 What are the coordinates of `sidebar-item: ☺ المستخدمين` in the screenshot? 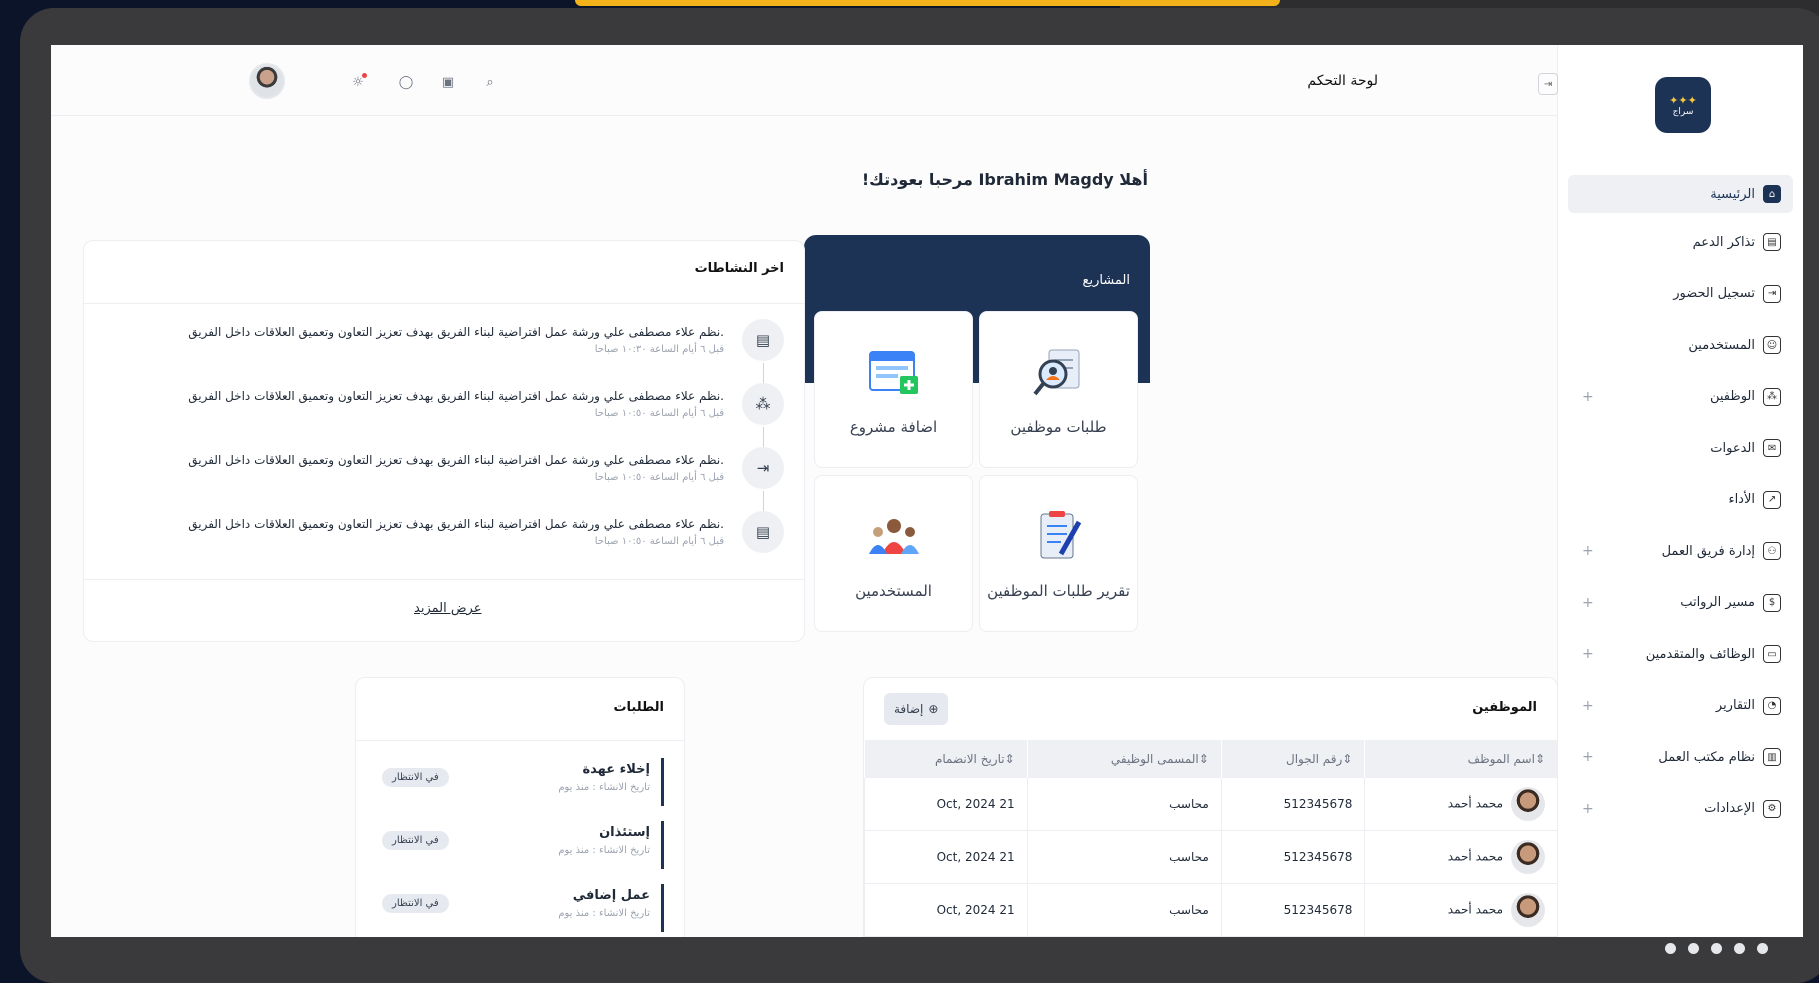 It's located at (1680, 345).